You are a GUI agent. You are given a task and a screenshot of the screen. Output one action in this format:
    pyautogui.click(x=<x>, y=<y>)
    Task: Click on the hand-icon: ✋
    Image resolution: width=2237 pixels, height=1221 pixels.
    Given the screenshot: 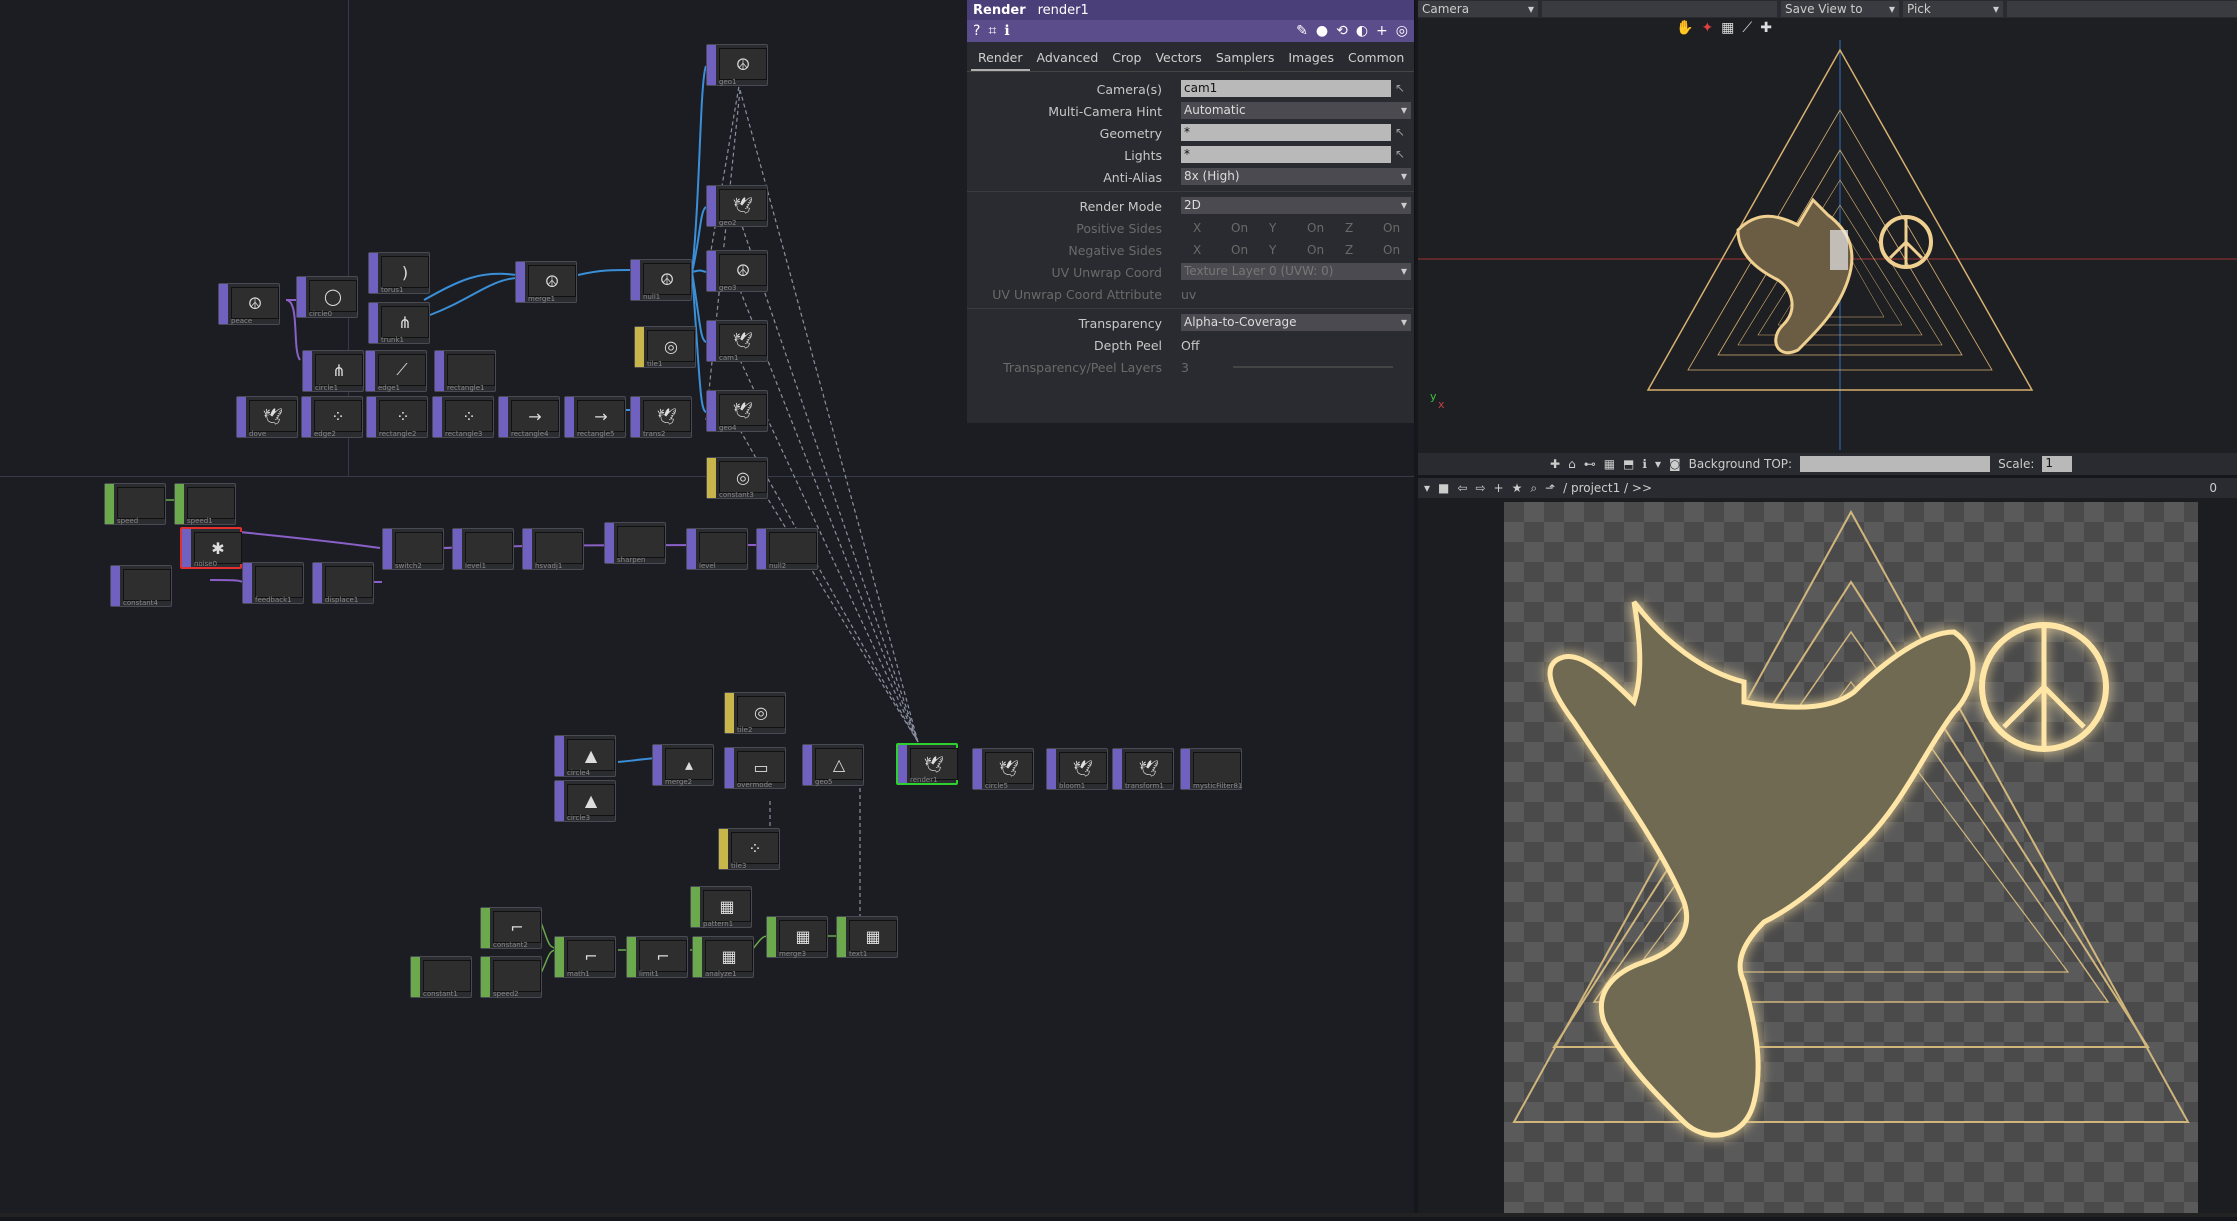 What is the action you would take?
    pyautogui.click(x=1684, y=28)
    